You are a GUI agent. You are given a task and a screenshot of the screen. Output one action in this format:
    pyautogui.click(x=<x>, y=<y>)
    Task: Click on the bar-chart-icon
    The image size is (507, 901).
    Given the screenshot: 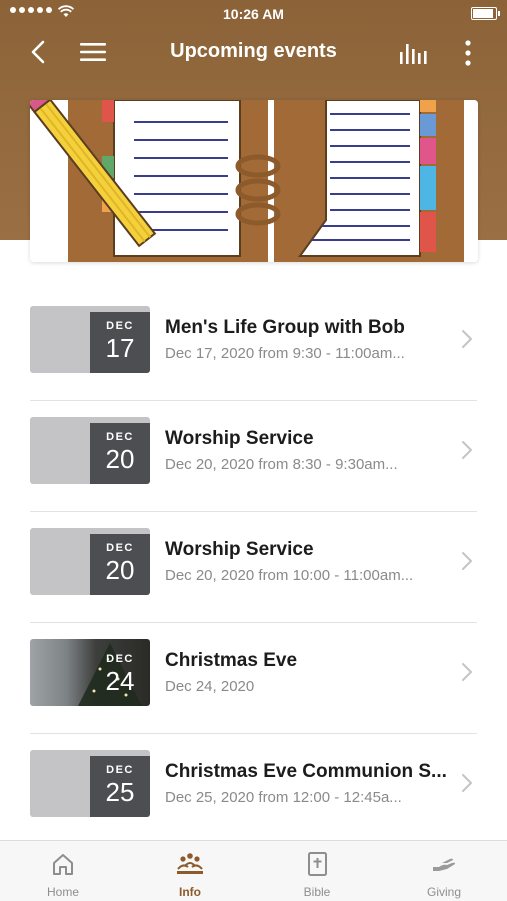 What is the action you would take?
    pyautogui.click(x=414, y=53)
    